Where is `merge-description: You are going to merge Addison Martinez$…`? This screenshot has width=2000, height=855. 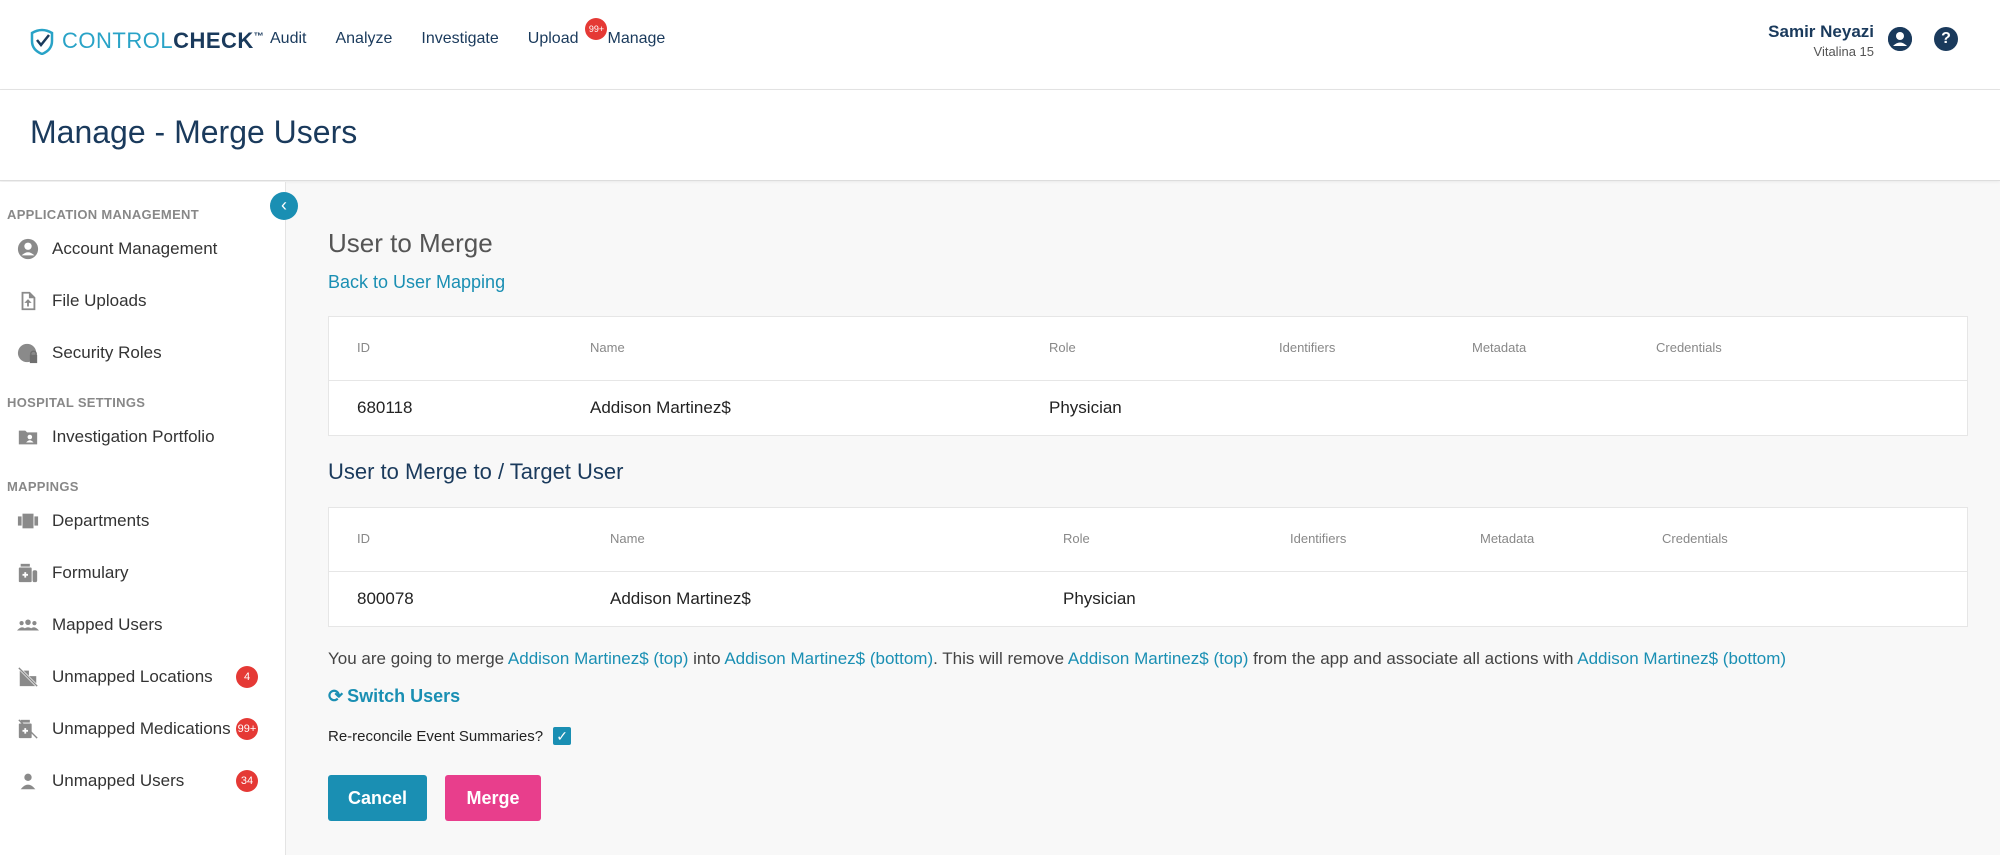 merge-description: You are going to merge Addison Martinez$… is located at coordinates (1057, 659).